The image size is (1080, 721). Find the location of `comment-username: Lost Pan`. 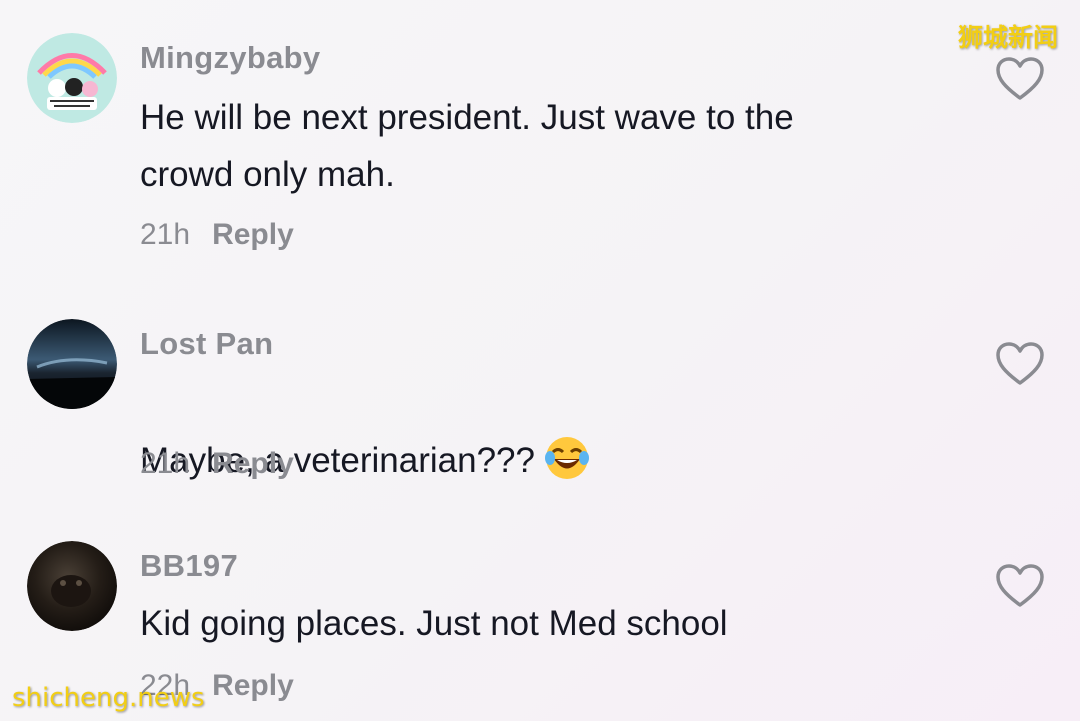

comment-username: Lost Pan is located at coordinates (206, 344).